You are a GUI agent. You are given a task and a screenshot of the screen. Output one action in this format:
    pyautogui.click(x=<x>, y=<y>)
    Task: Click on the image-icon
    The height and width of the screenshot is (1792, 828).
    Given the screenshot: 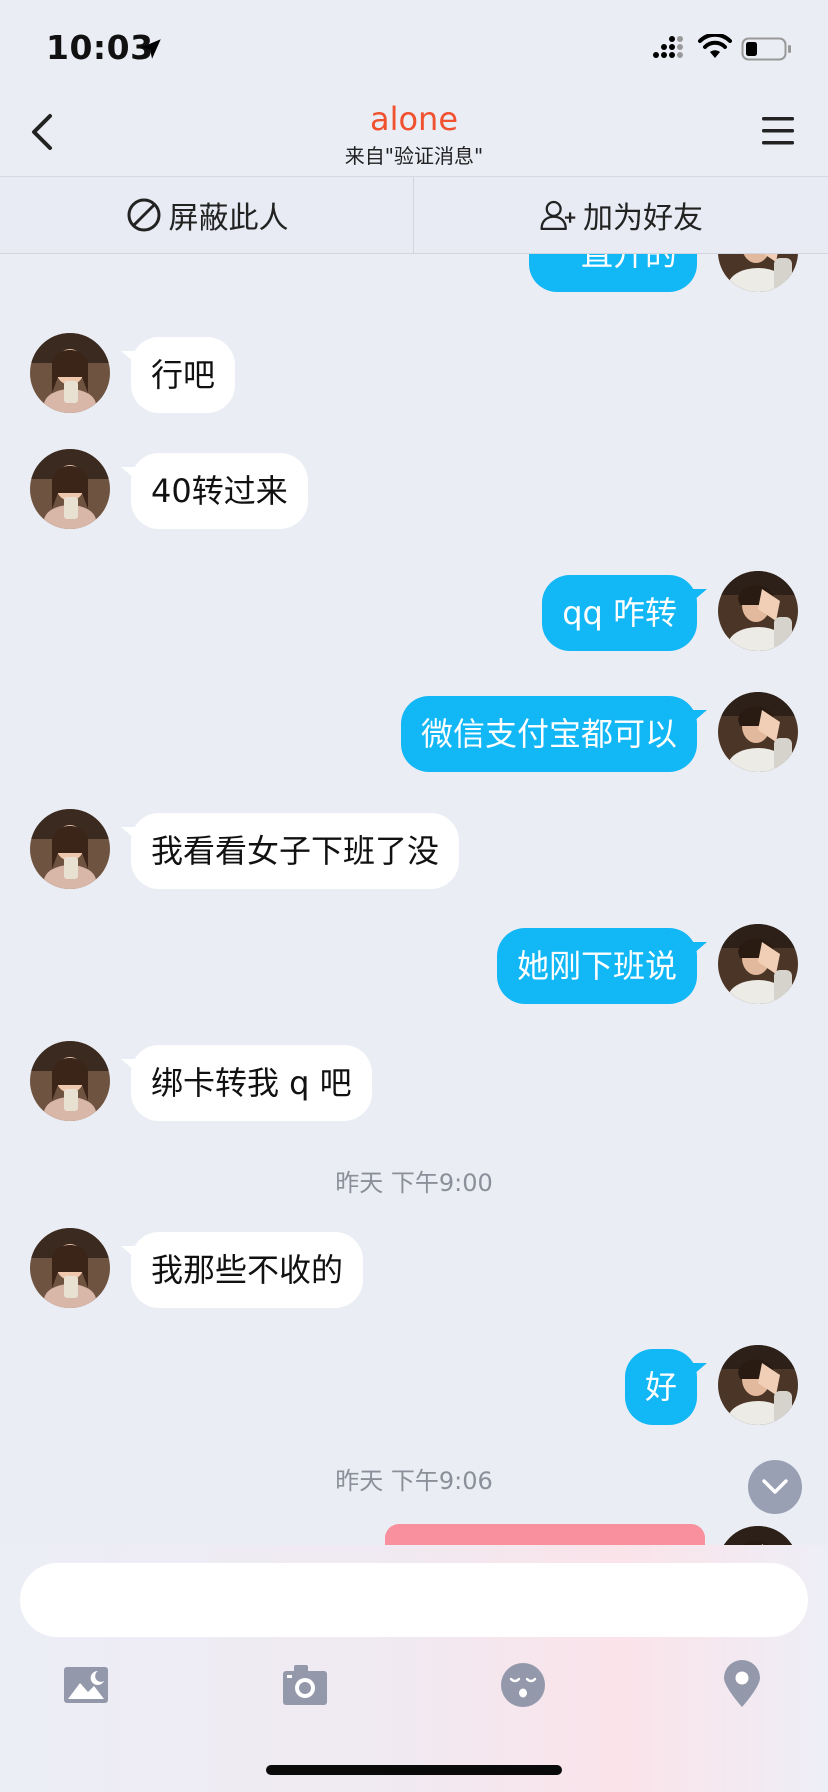 What is the action you would take?
    pyautogui.click(x=86, y=1685)
    